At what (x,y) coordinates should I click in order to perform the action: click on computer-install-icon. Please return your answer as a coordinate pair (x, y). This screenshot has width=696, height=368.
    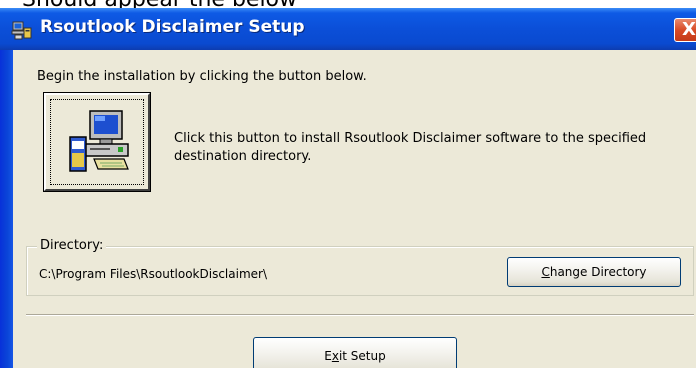
    Looking at the image, I should click on (99, 141).